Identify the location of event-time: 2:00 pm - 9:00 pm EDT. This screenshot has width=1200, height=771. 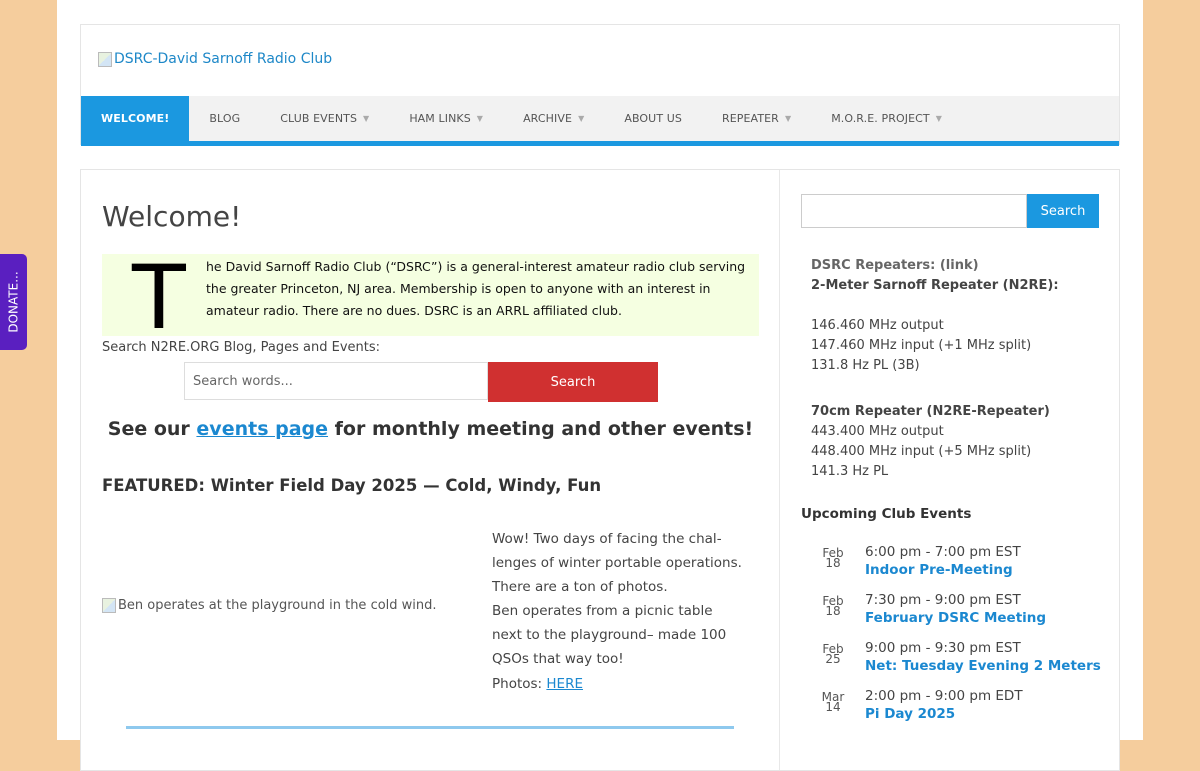
(944, 696).